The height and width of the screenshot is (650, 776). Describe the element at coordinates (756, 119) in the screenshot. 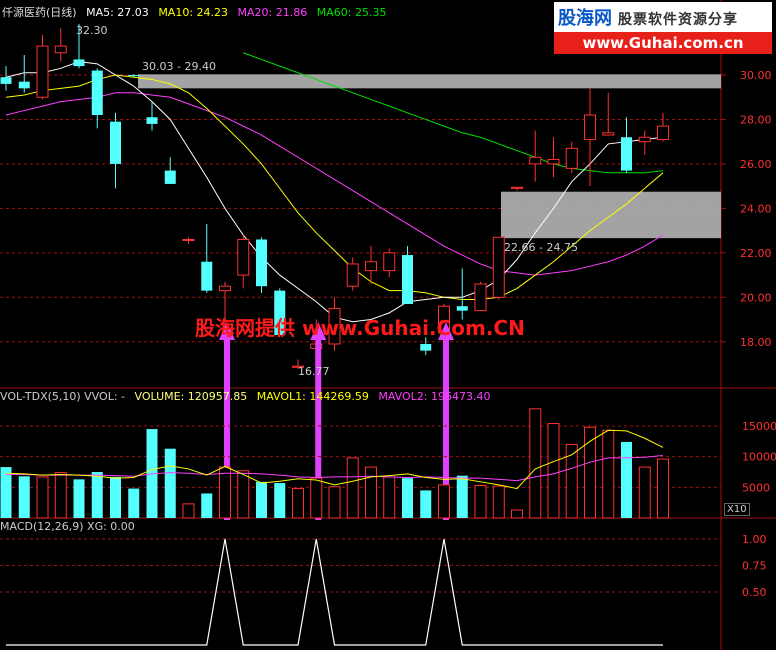

I see `price-tick-label: 28.00` at that location.